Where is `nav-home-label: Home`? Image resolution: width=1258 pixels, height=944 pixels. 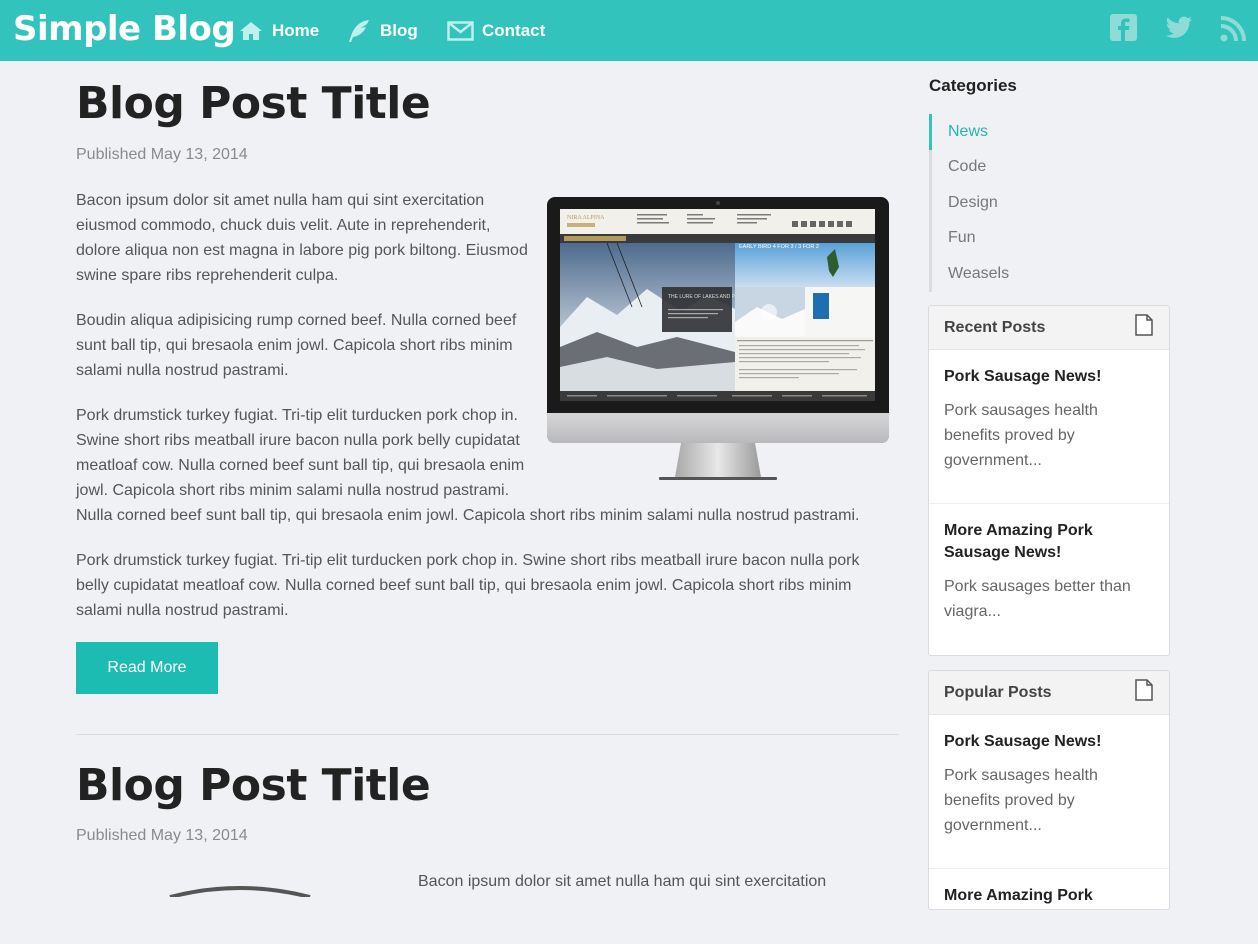
nav-home-label: Home is located at coordinates (296, 30).